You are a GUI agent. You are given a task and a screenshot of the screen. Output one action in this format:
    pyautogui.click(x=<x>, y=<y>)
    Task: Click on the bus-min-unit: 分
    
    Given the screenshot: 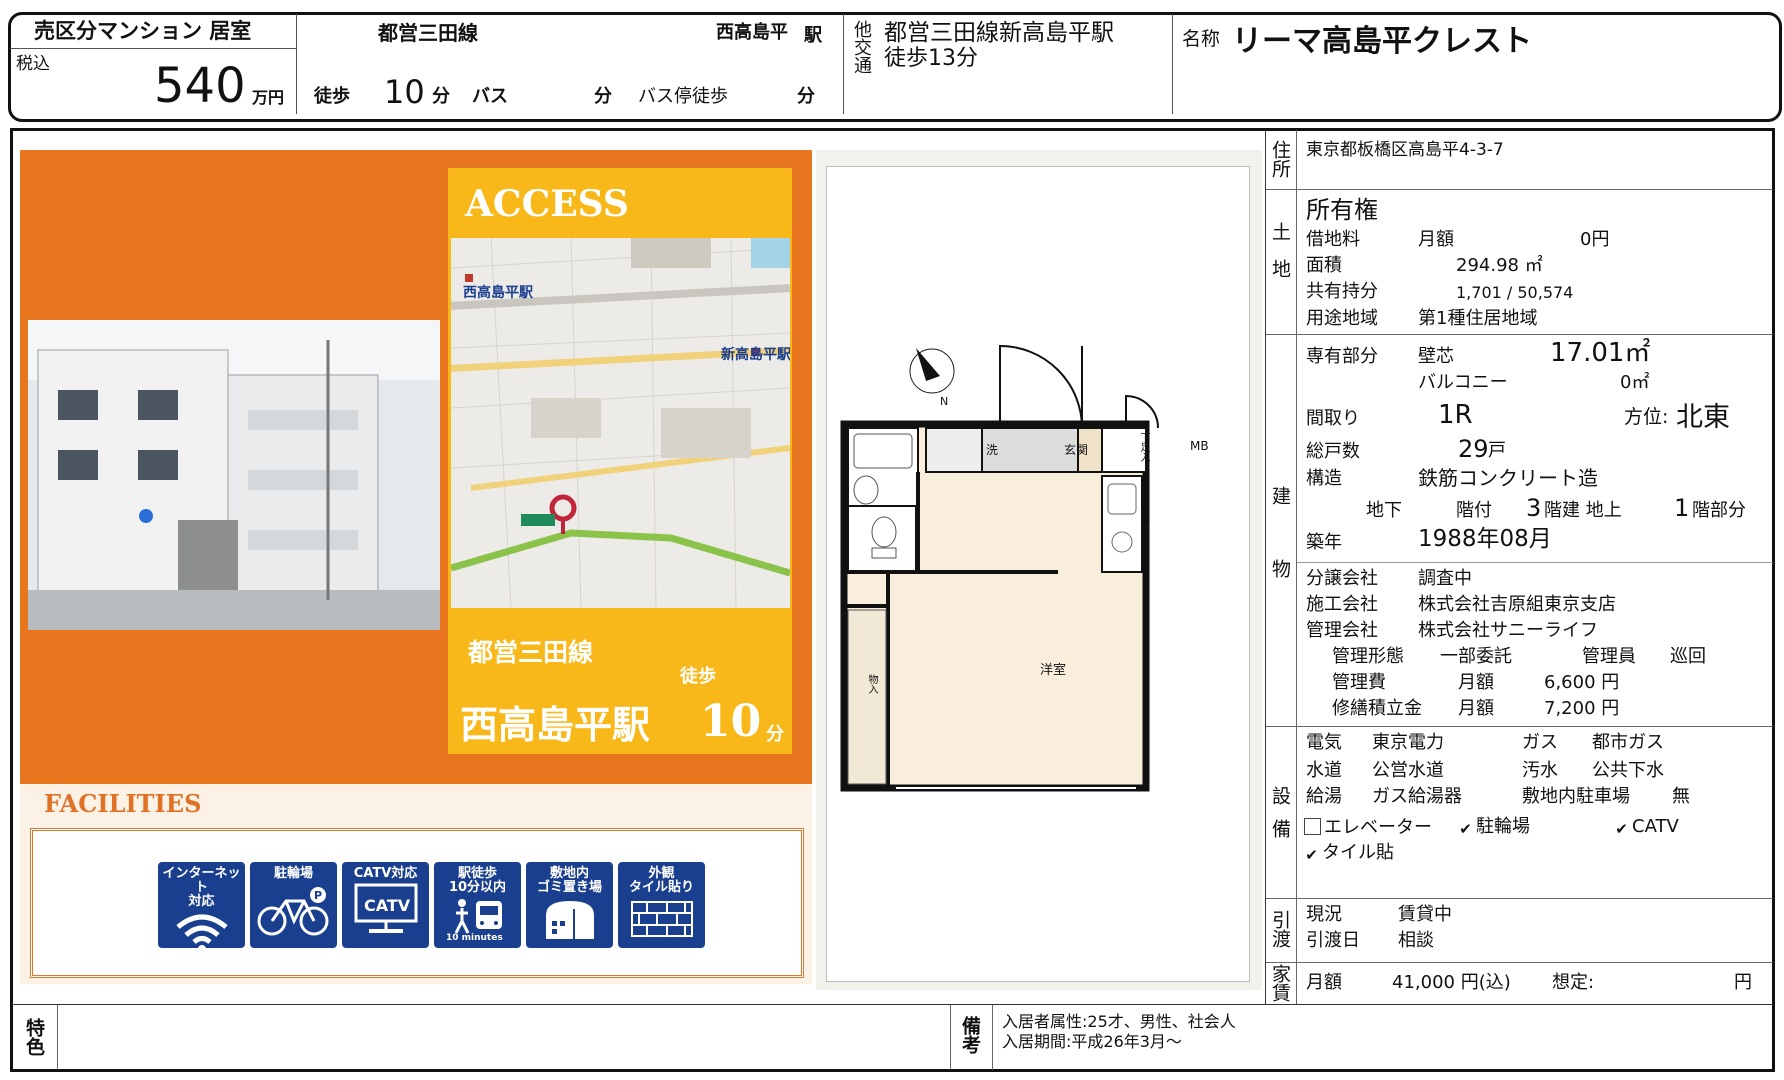 What is the action you would take?
    pyautogui.click(x=603, y=96)
    